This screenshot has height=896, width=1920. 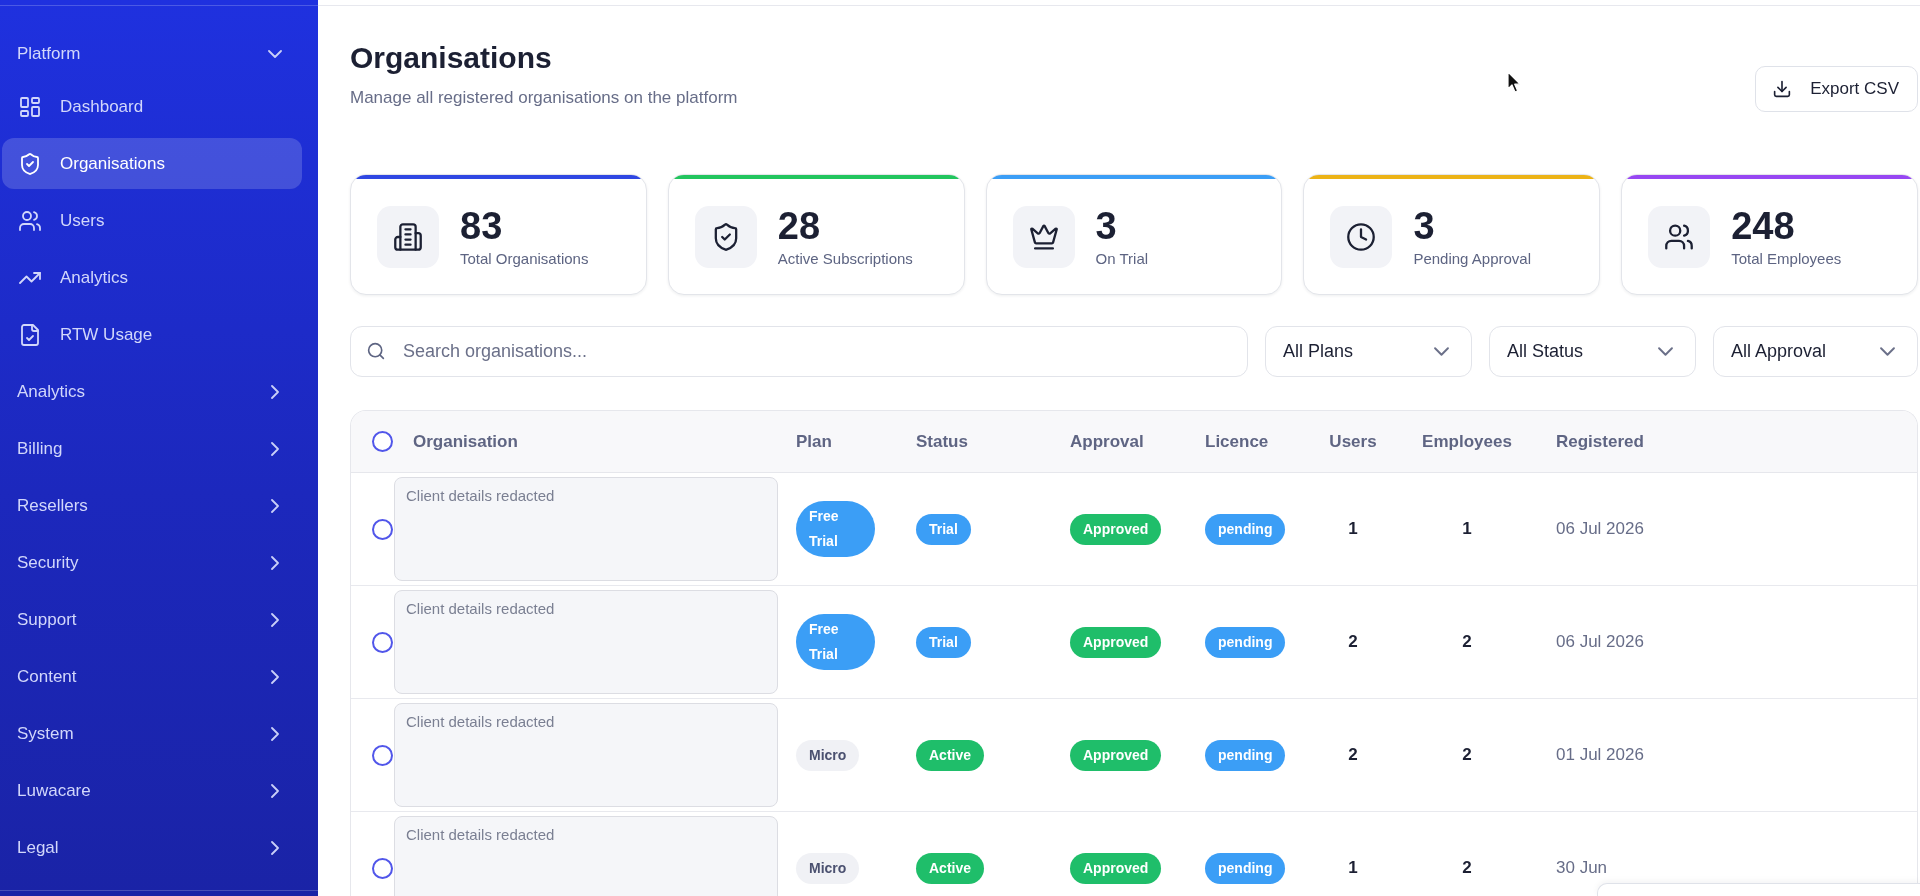 What do you see at coordinates (481, 225) in the screenshot?
I see `stat-value: 83` at bounding box center [481, 225].